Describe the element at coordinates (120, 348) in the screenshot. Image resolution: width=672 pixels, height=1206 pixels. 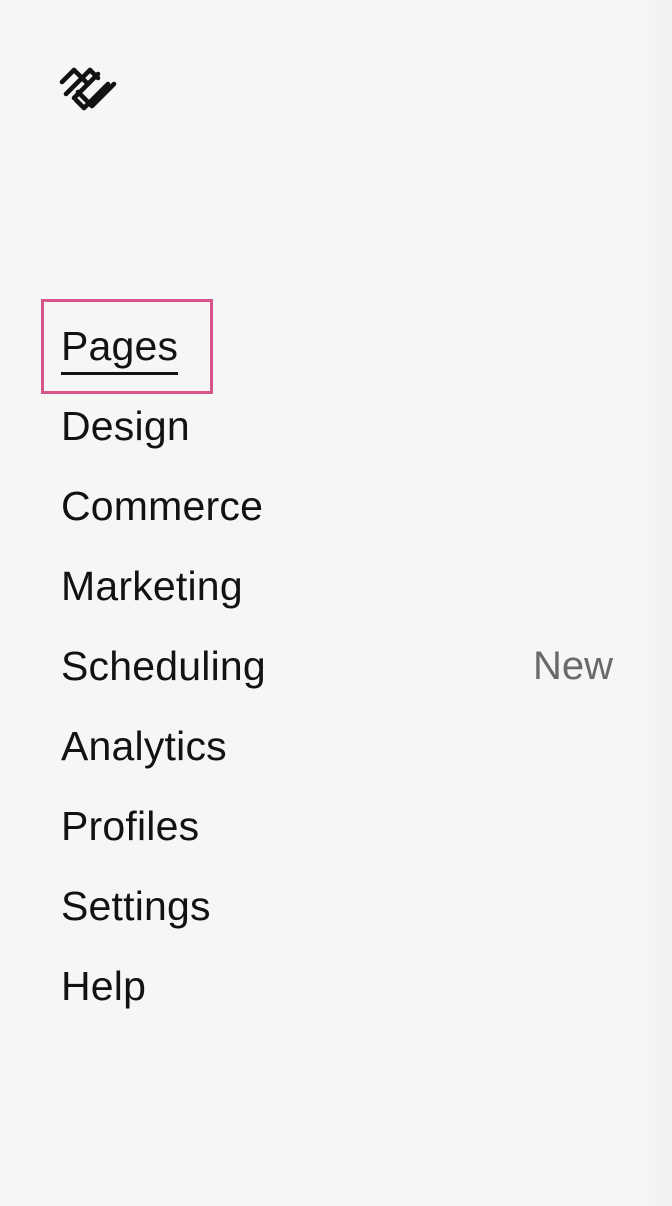
I see `nav-item-label: Pages` at that location.